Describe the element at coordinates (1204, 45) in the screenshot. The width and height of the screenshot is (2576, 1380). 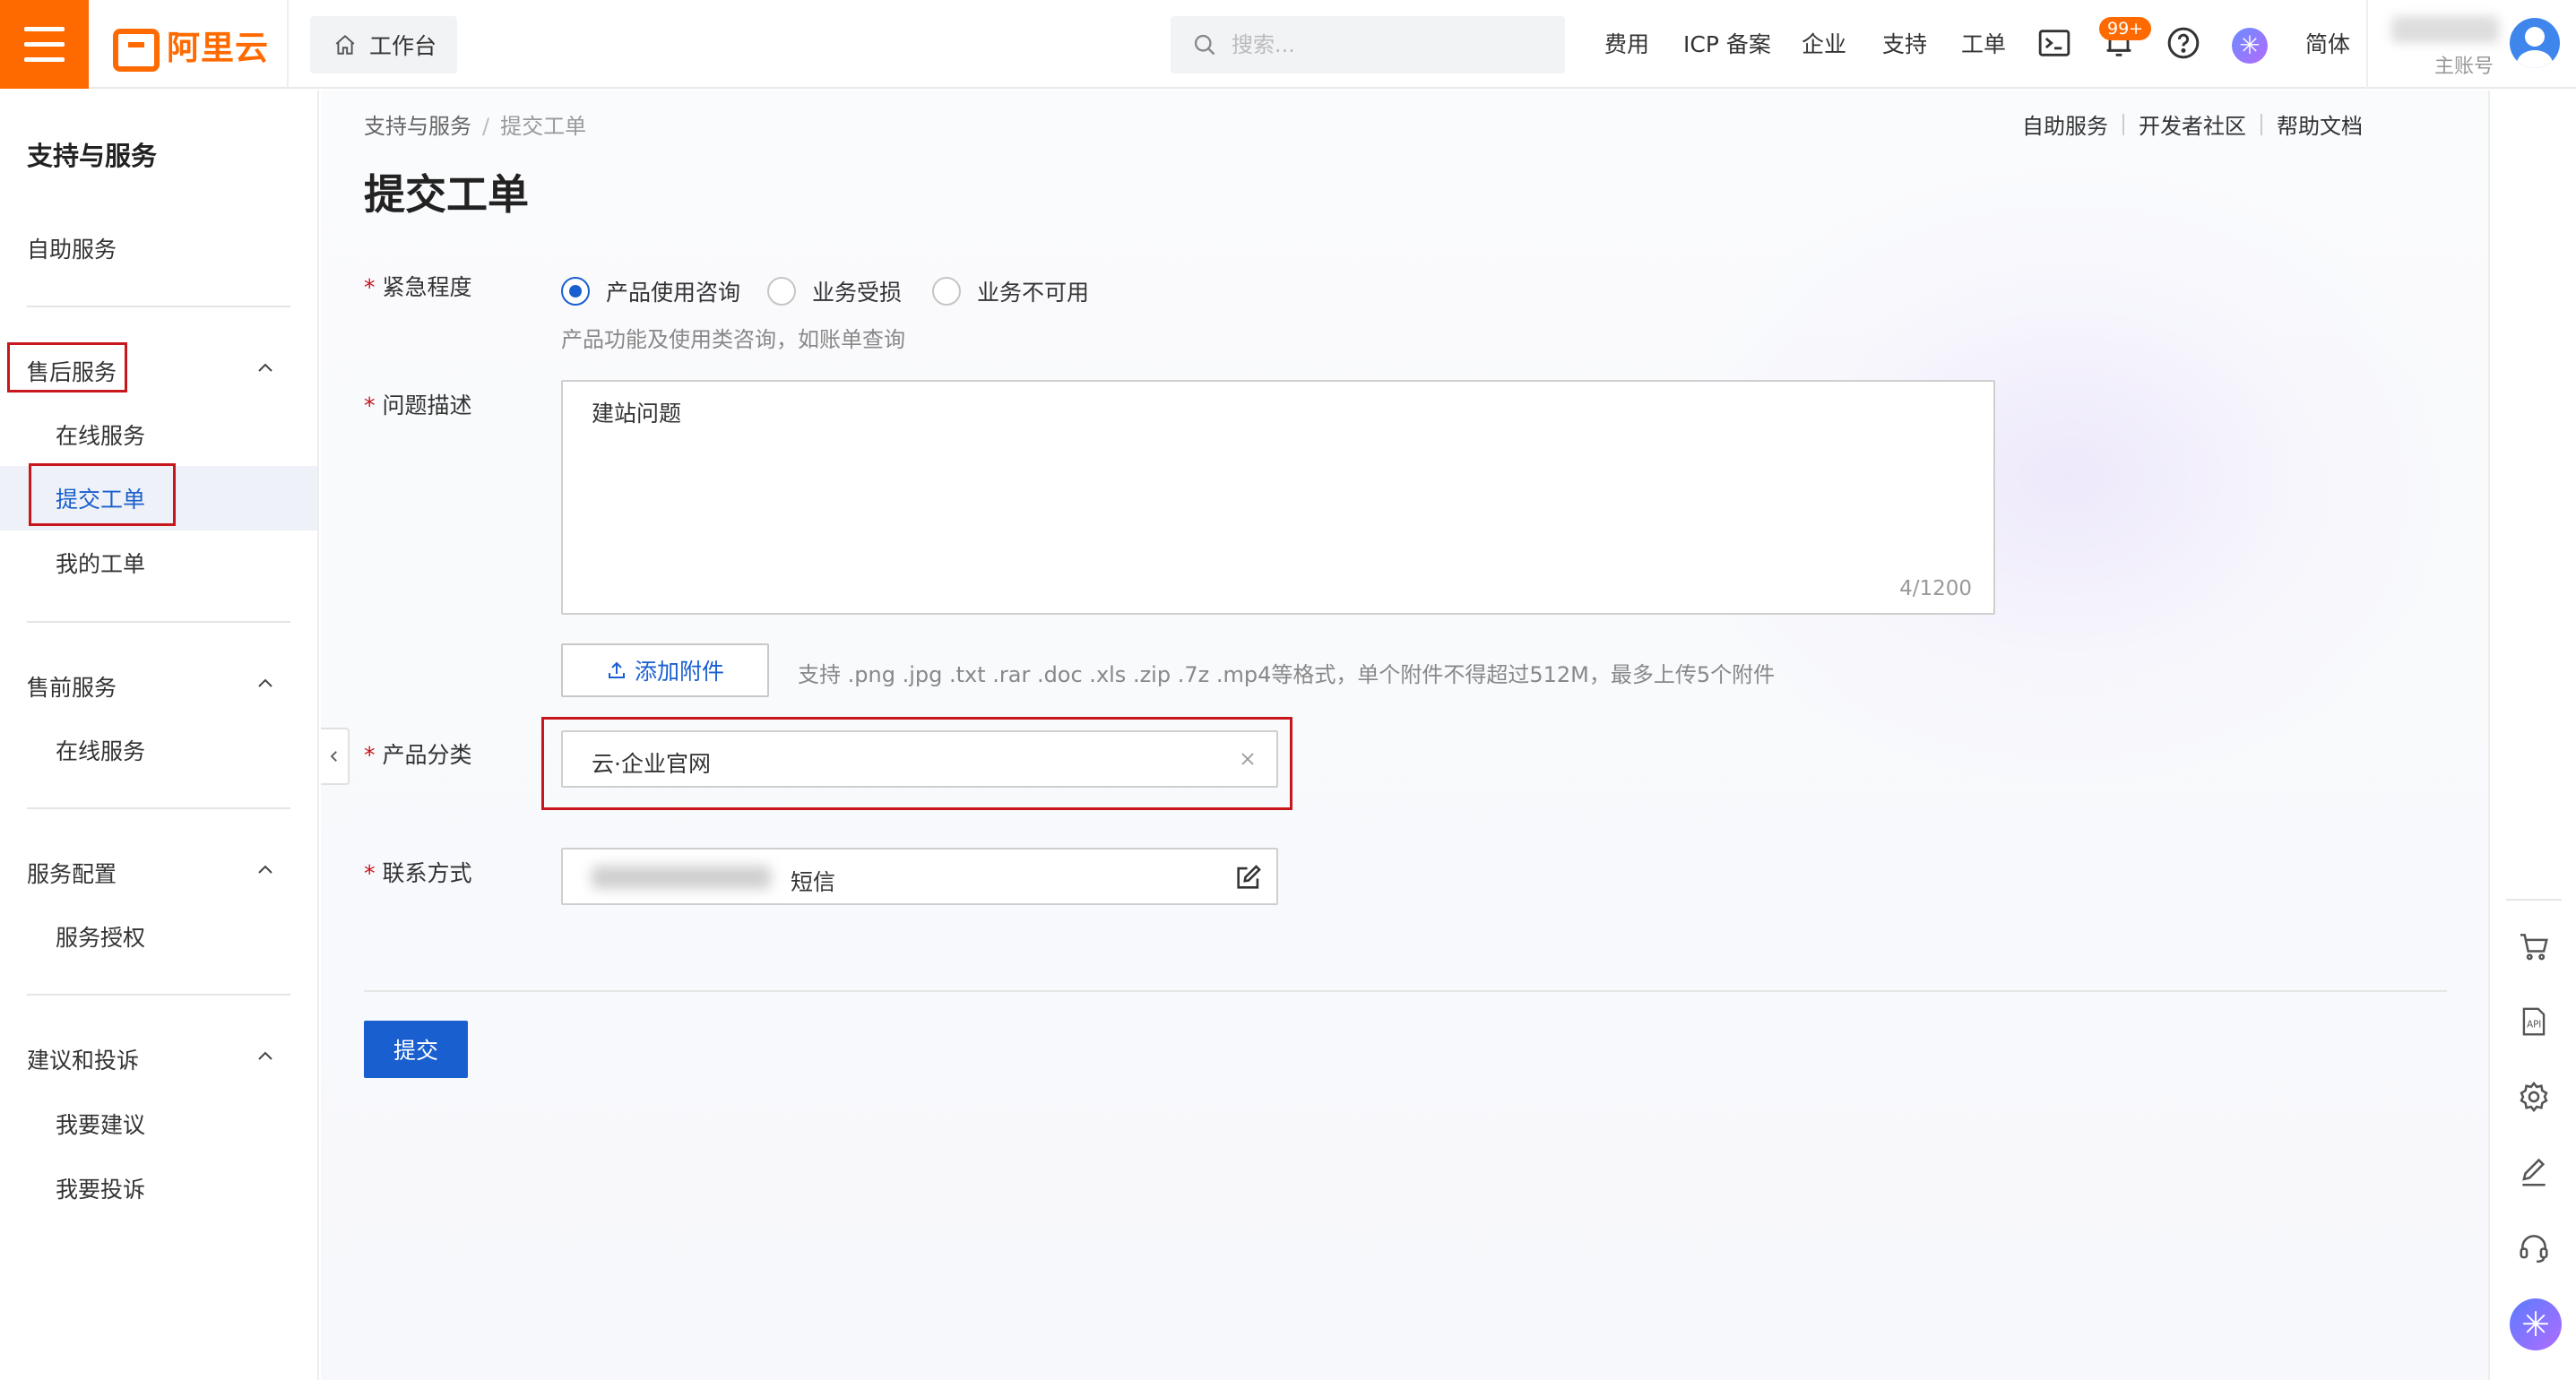
I see `search-icon` at that location.